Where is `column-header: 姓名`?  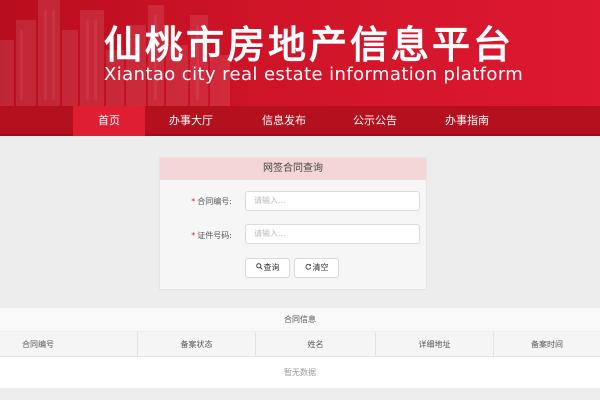
column-header: 姓名 is located at coordinates (316, 344).